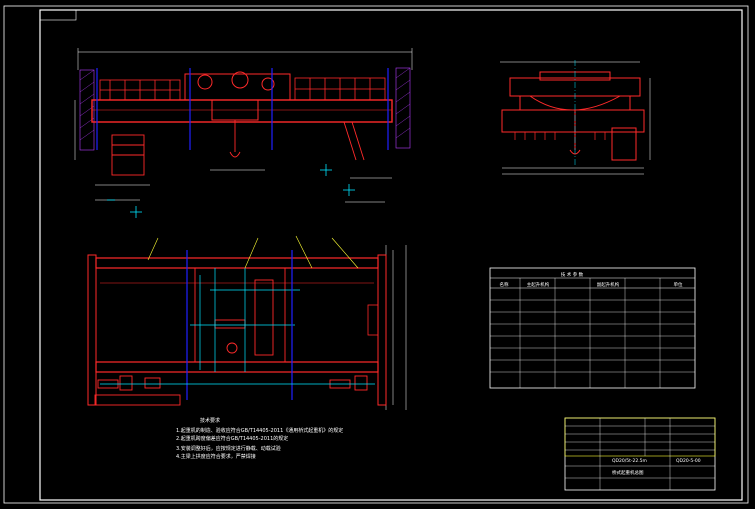 The height and width of the screenshot is (509, 755). What do you see at coordinates (216, 457) in the screenshot?
I see `note-item-4: 4.主梁上拱度应符合要求，严禁焊接` at bounding box center [216, 457].